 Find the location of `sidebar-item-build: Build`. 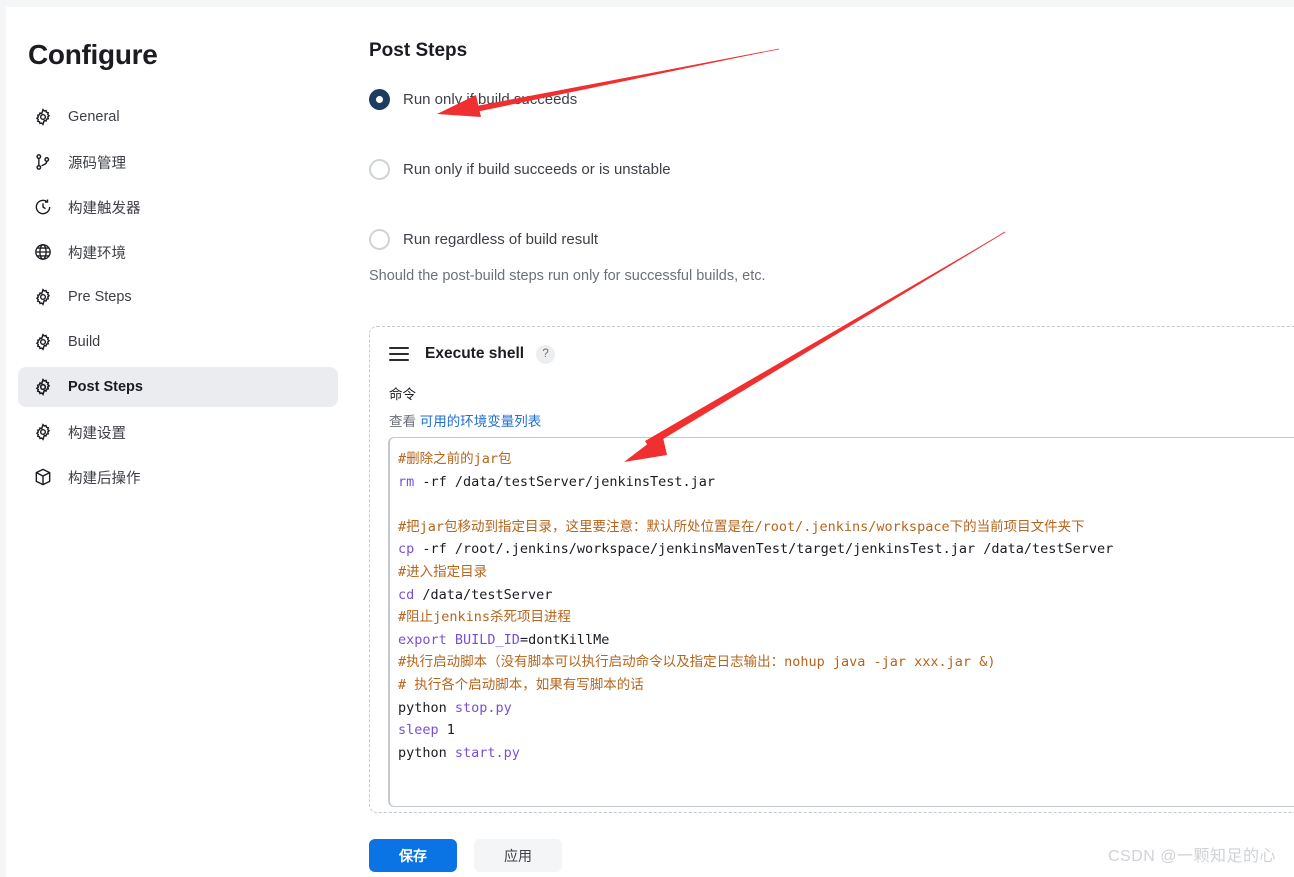

sidebar-item-build: Build is located at coordinates (178, 342).